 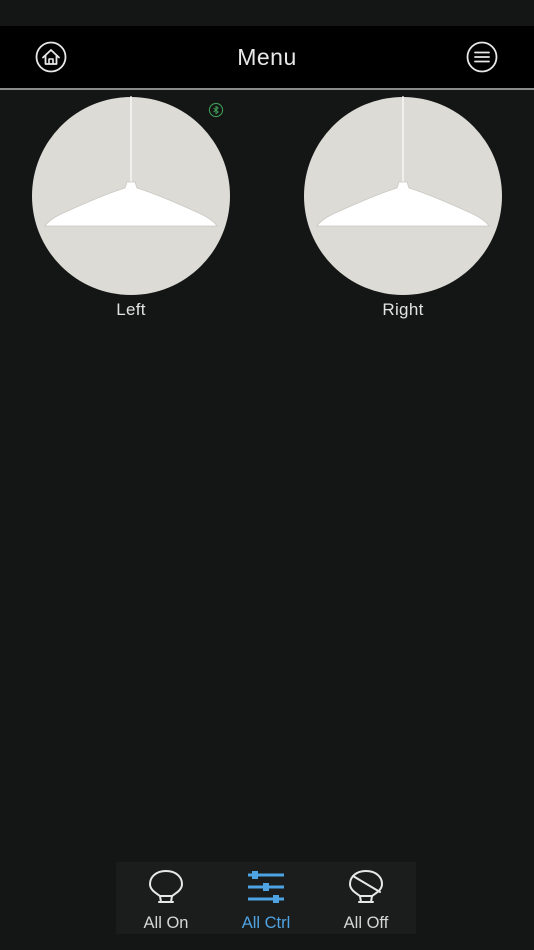 What do you see at coordinates (131, 309) in the screenshot?
I see `lamp-label: Left` at bounding box center [131, 309].